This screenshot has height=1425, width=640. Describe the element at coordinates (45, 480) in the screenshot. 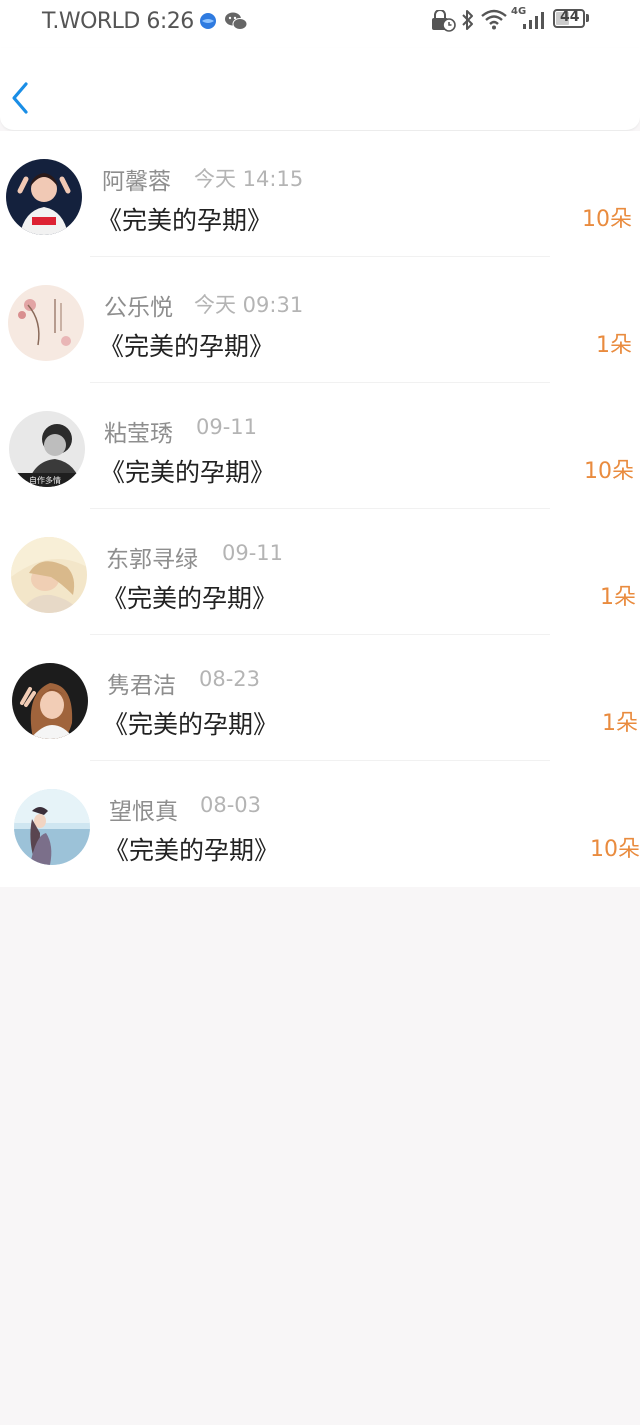

I see `svg-text: 自作多情` at that location.